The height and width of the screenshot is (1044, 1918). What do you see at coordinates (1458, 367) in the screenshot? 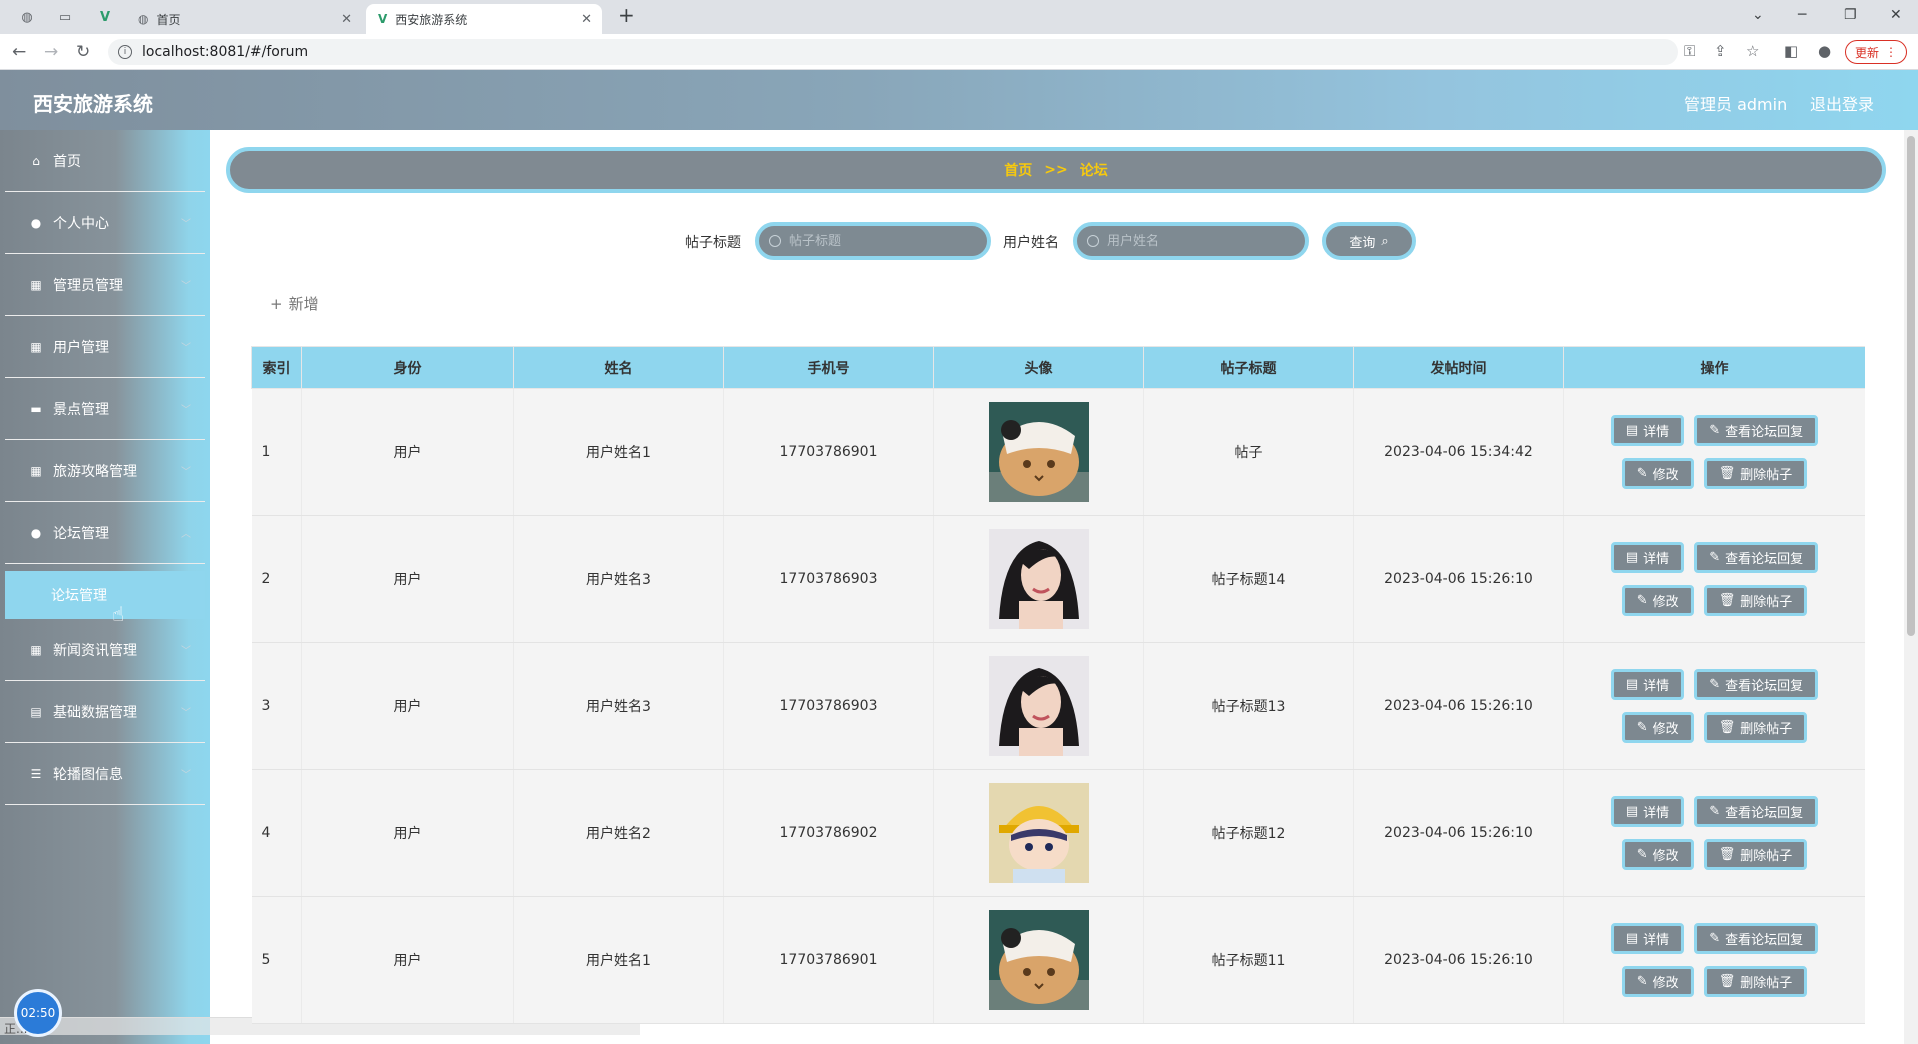
I see `col-header-post-time: 发帖时间` at bounding box center [1458, 367].